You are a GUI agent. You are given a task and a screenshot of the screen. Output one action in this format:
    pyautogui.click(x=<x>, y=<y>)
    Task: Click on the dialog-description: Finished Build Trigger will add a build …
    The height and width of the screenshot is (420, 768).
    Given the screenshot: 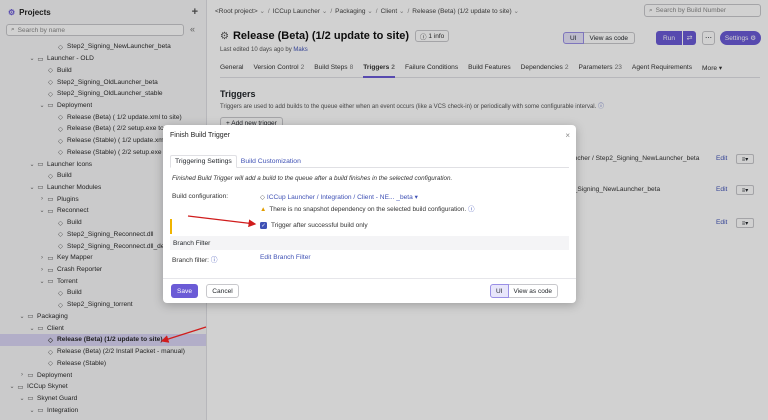 What is the action you would take?
    pyautogui.click(x=312, y=178)
    